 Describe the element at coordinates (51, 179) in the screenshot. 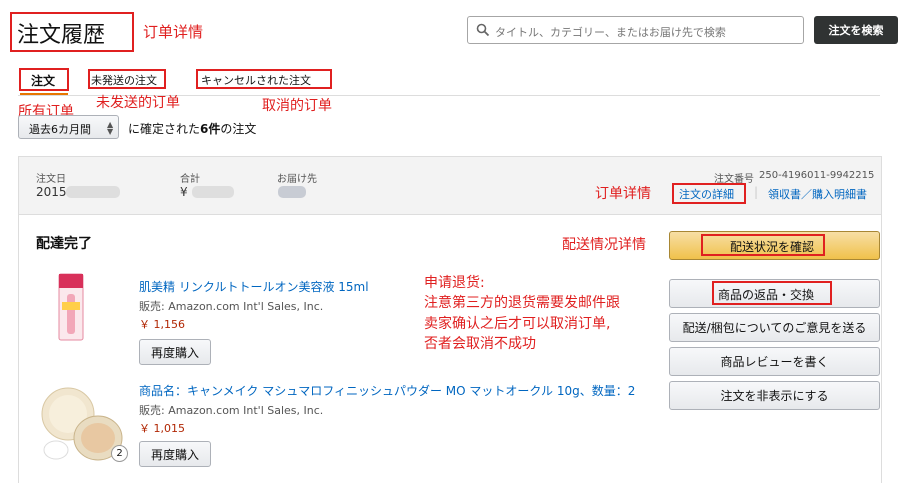

I see `order-date-label: 注文日` at that location.